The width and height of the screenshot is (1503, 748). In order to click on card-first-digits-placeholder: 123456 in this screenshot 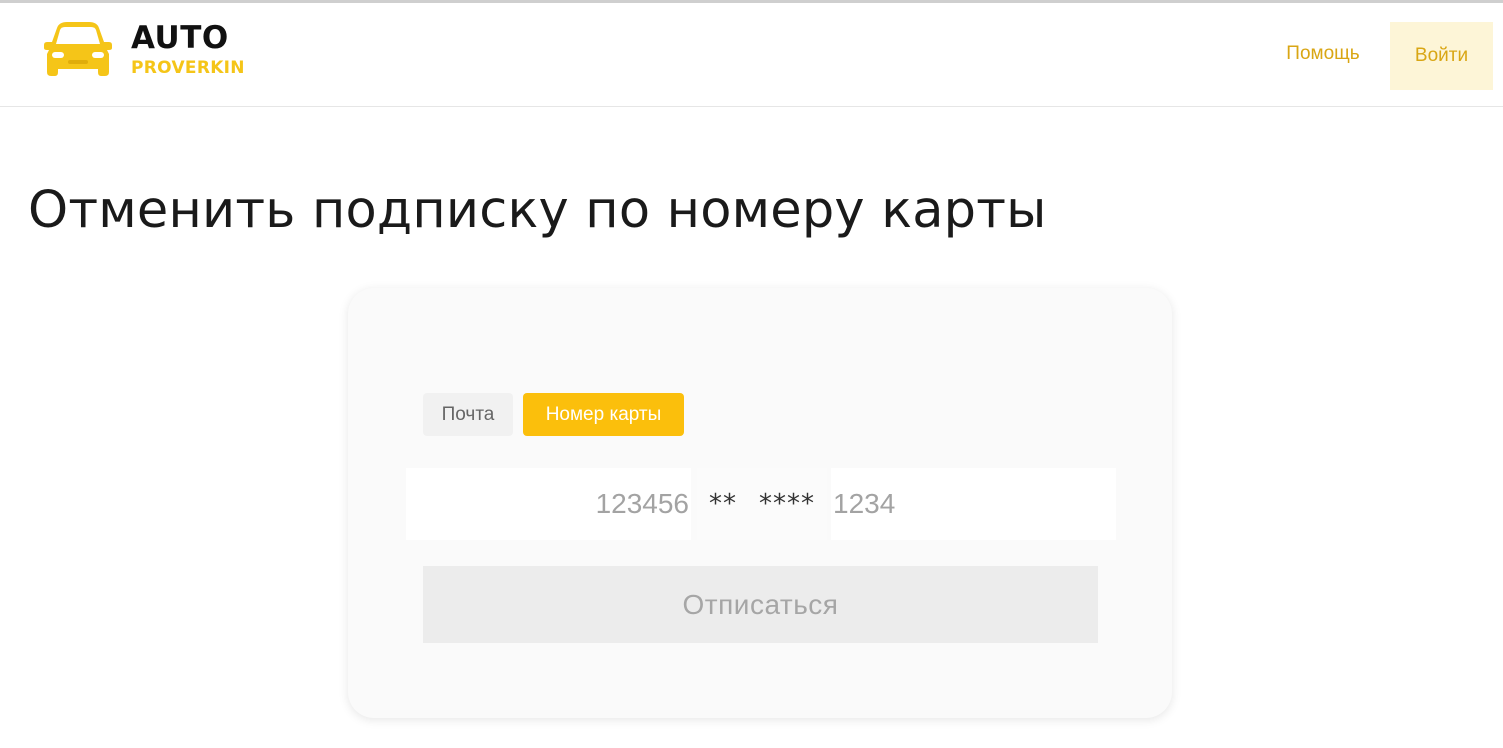, I will do `click(642, 503)`.